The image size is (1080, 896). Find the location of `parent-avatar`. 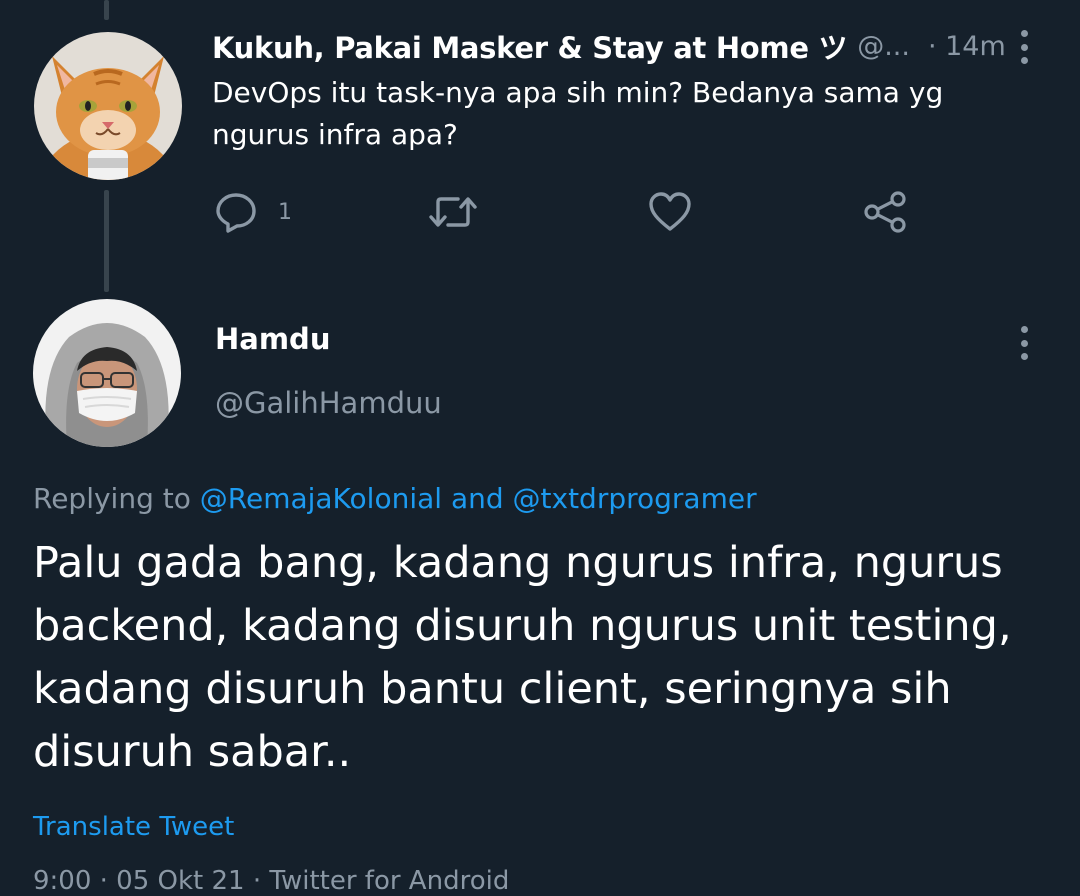

parent-avatar is located at coordinates (108, 106).